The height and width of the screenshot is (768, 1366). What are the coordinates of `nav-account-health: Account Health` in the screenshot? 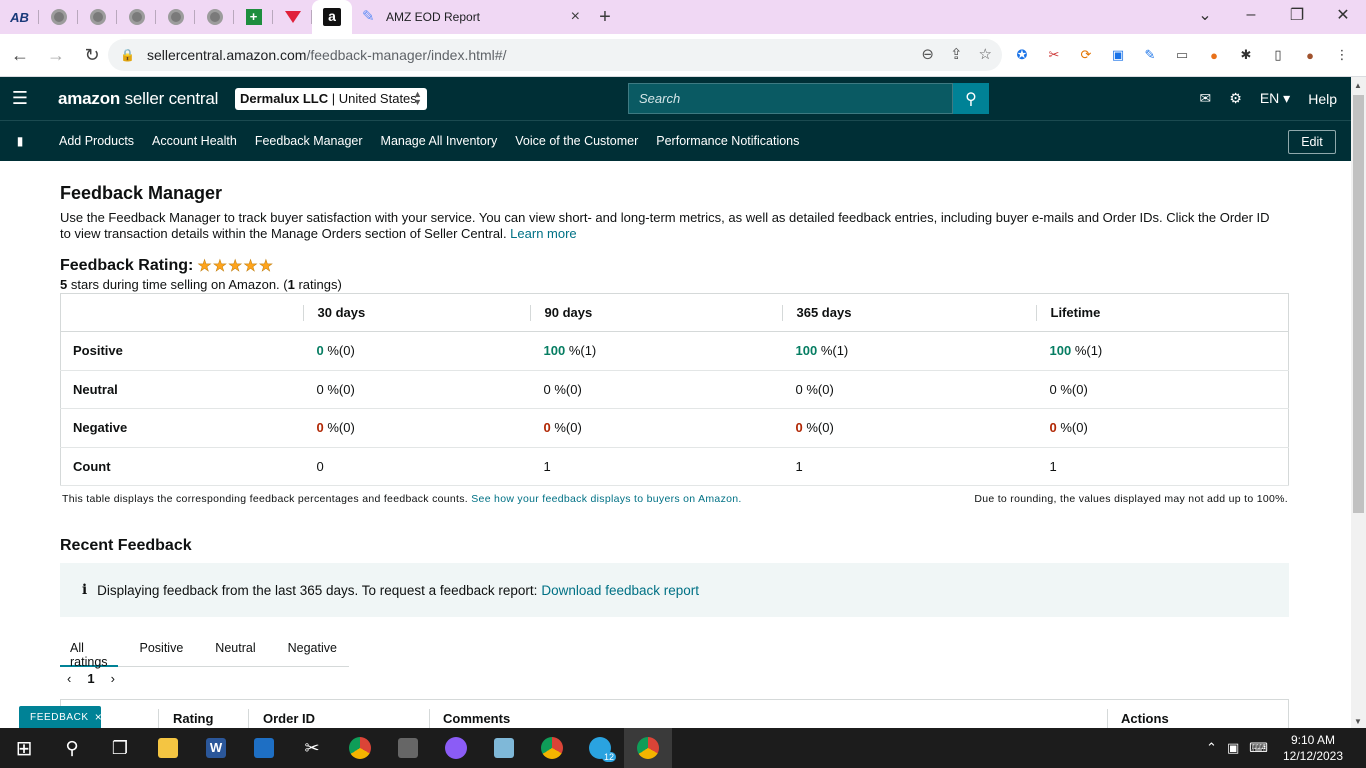 It's located at (194, 141).